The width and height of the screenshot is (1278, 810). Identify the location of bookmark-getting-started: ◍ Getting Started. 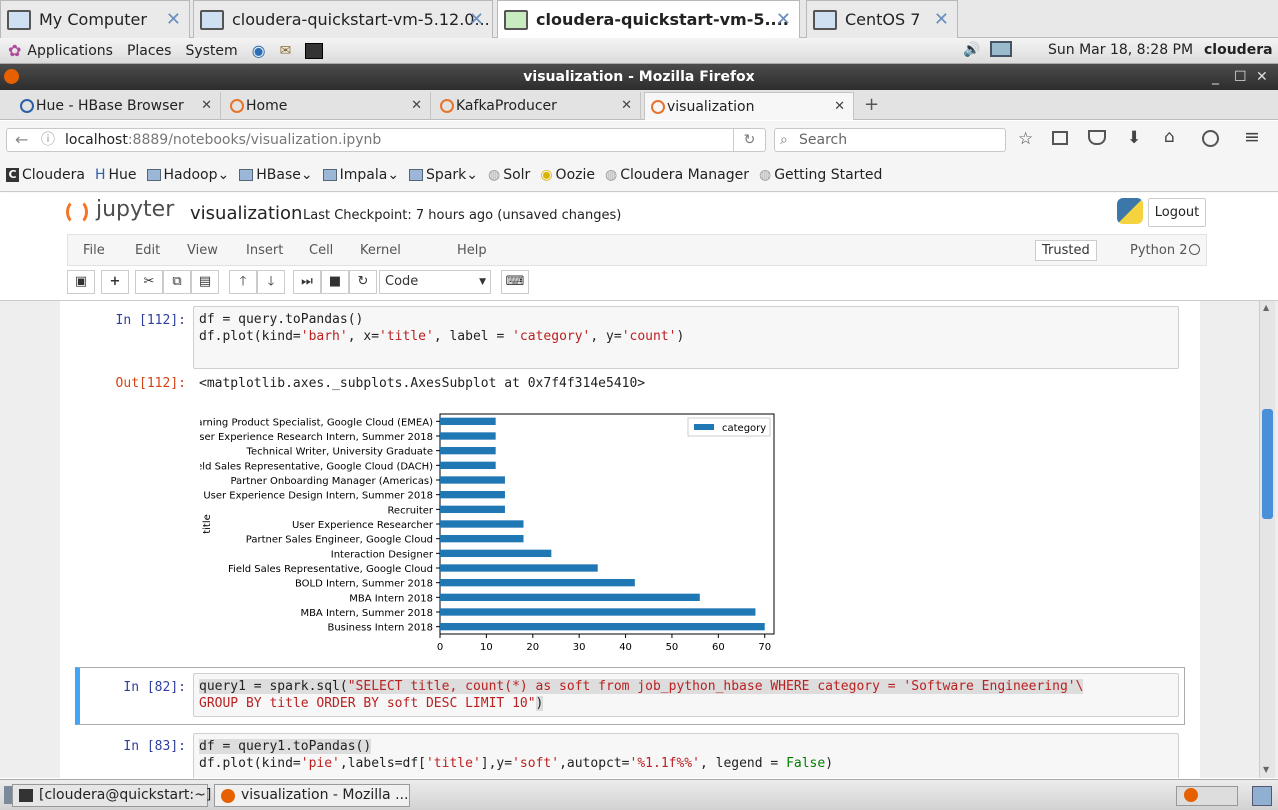
(820, 175).